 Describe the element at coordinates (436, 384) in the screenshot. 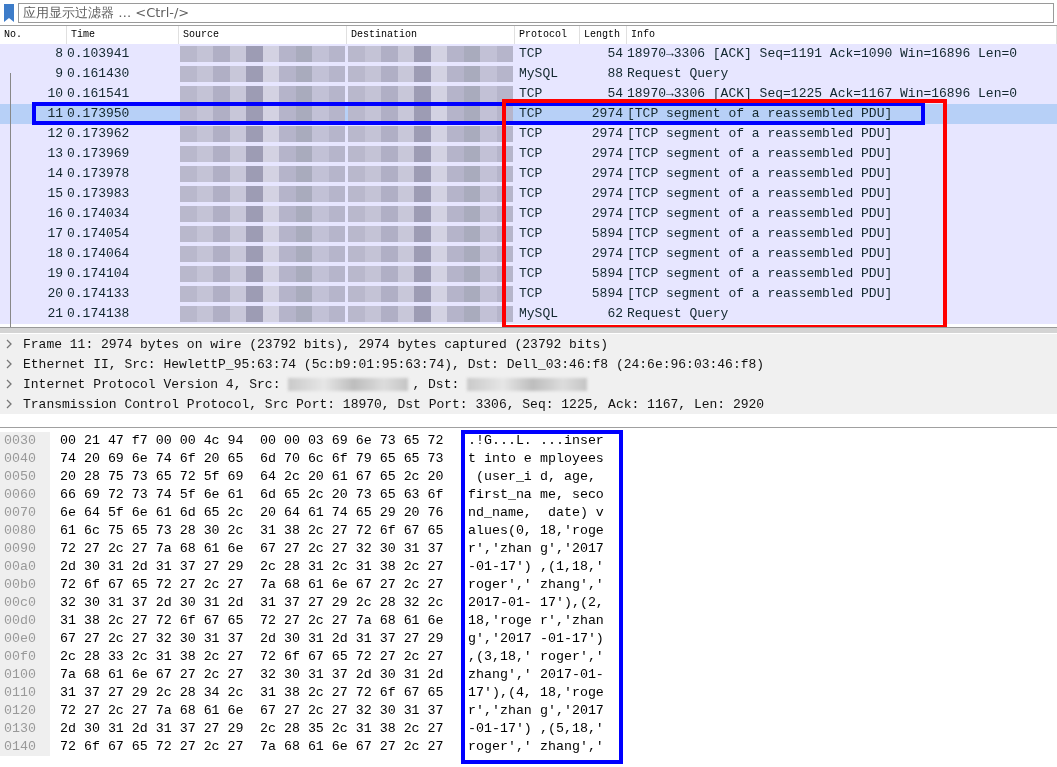

I see `tree-item-text: , Dst:` at that location.